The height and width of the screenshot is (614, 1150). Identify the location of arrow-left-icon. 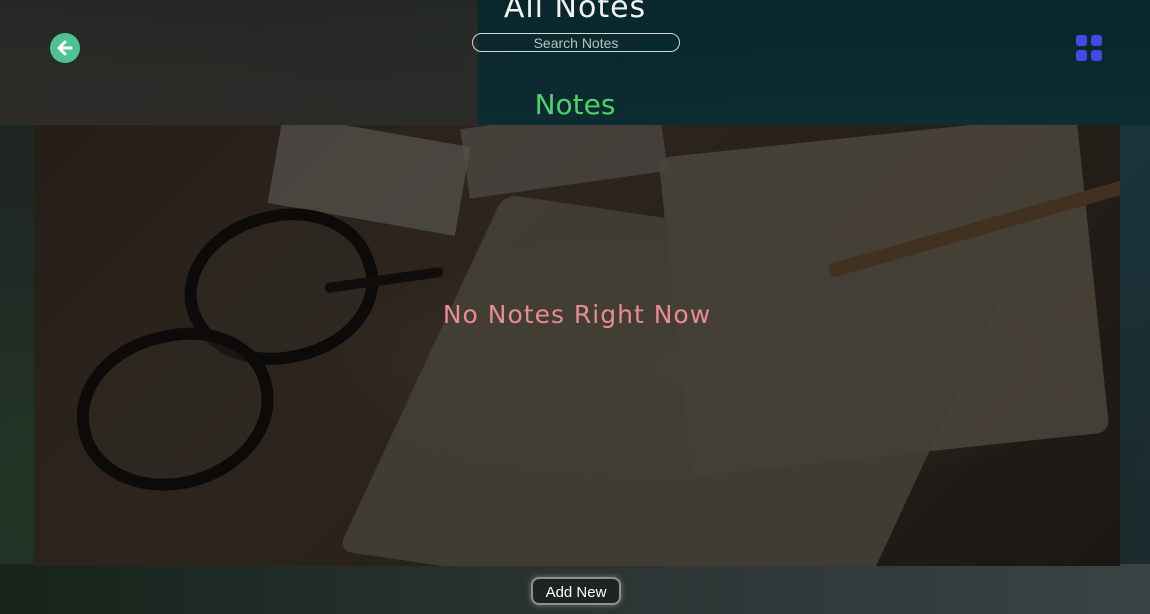
(65, 48).